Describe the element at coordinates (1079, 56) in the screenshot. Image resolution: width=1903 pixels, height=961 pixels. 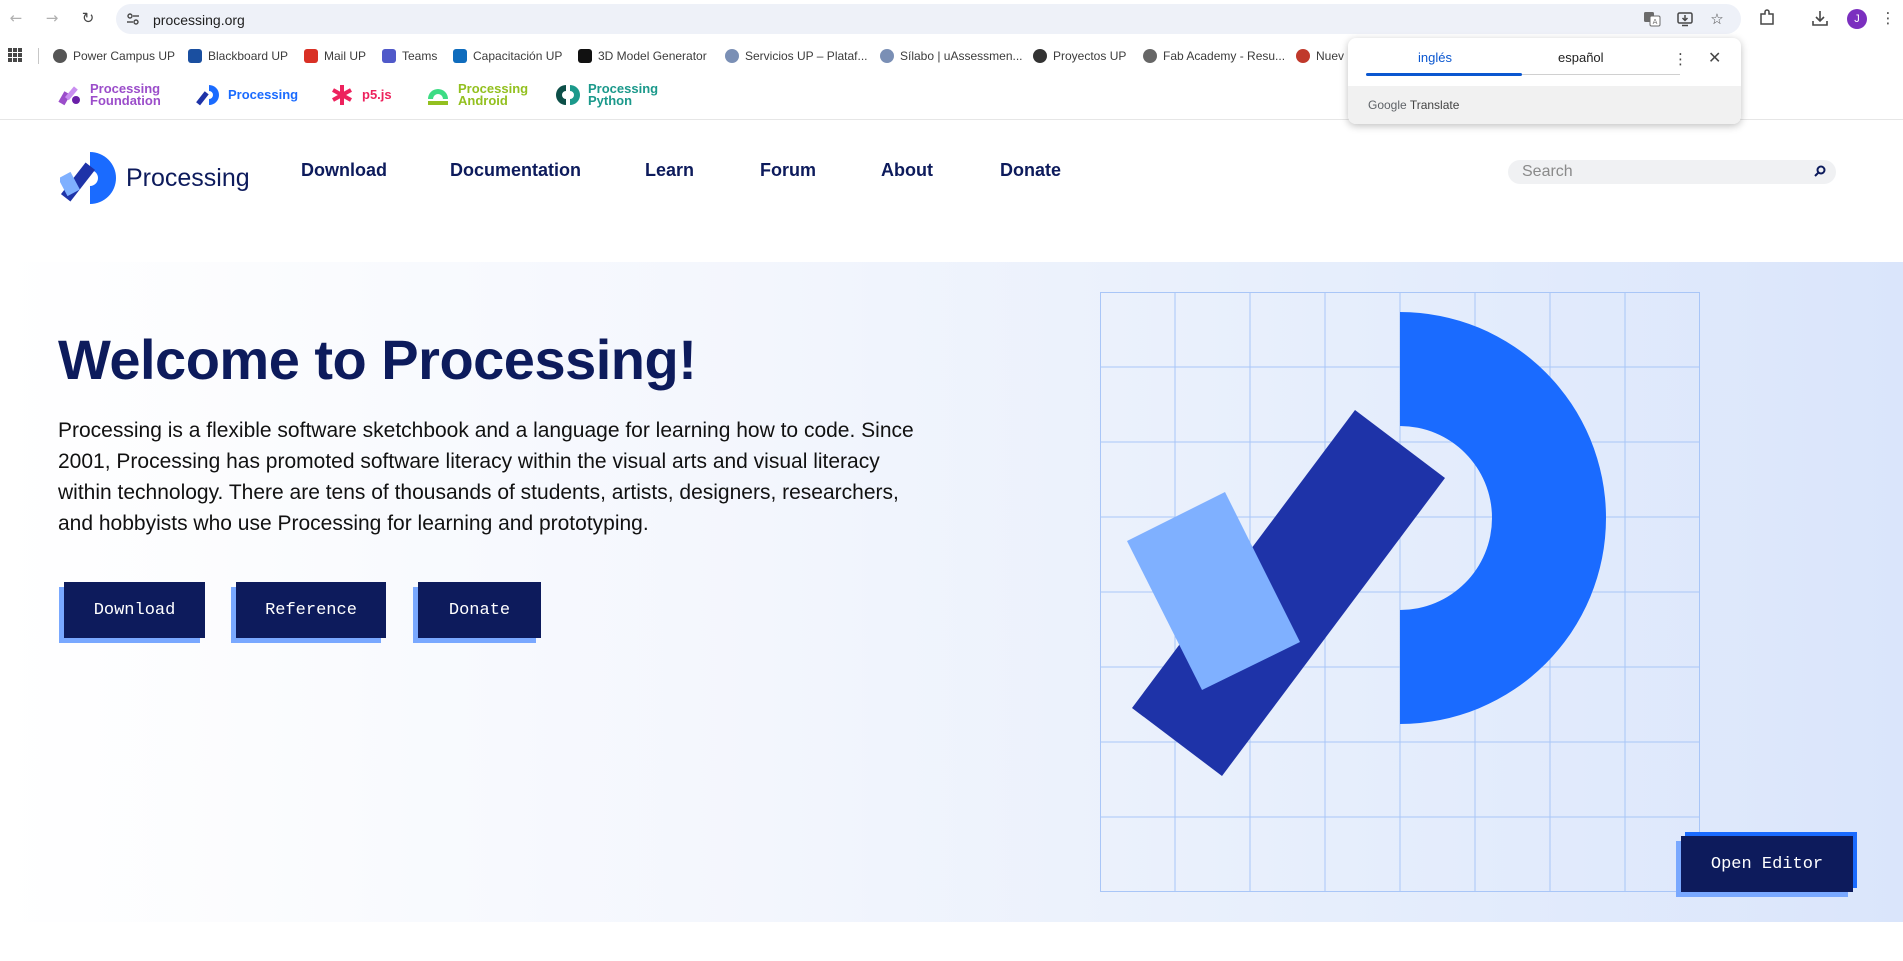
I see `bookmark-proyectos: Proyectos UP` at that location.